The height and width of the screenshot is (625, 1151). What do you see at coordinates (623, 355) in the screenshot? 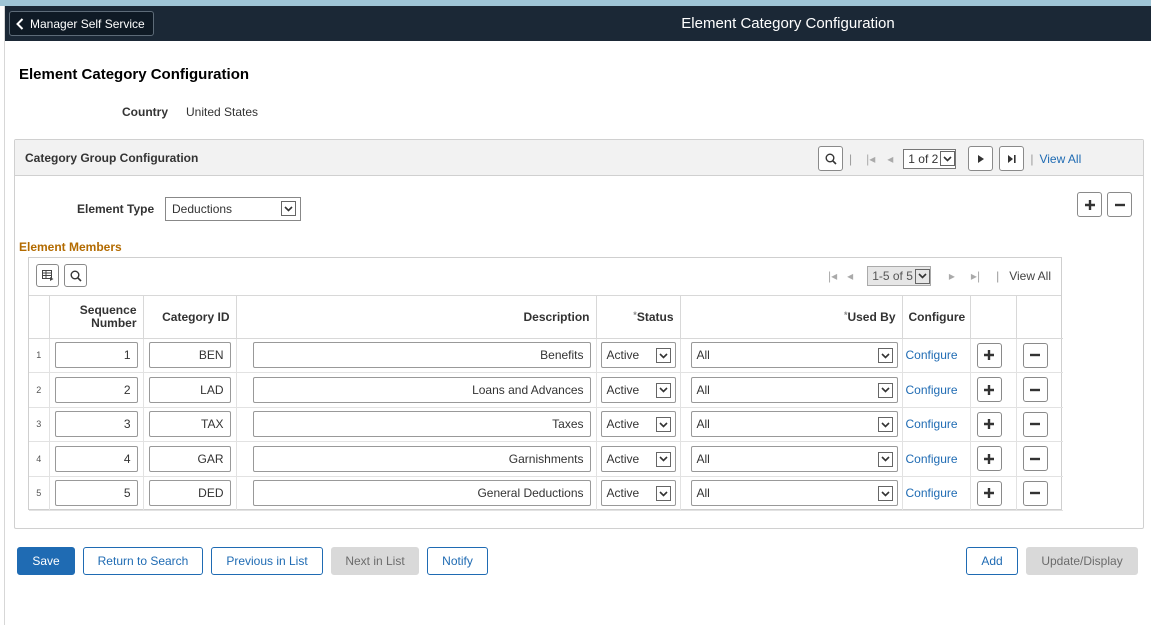
I see `status-value: Active` at bounding box center [623, 355].